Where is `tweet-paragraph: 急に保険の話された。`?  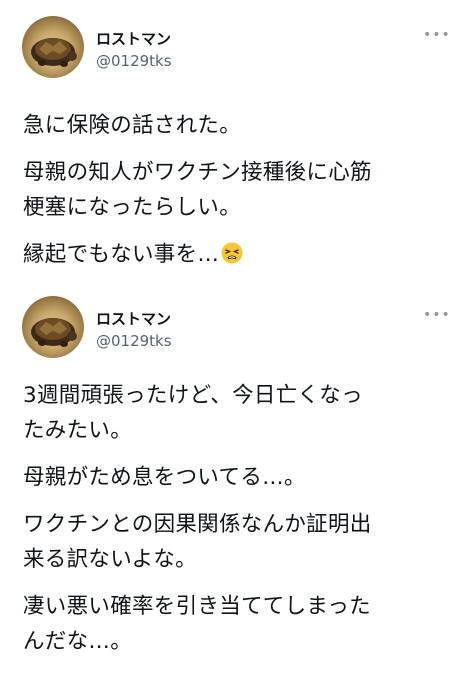 tweet-paragraph: 急に保険の話された。 is located at coordinates (132, 125).